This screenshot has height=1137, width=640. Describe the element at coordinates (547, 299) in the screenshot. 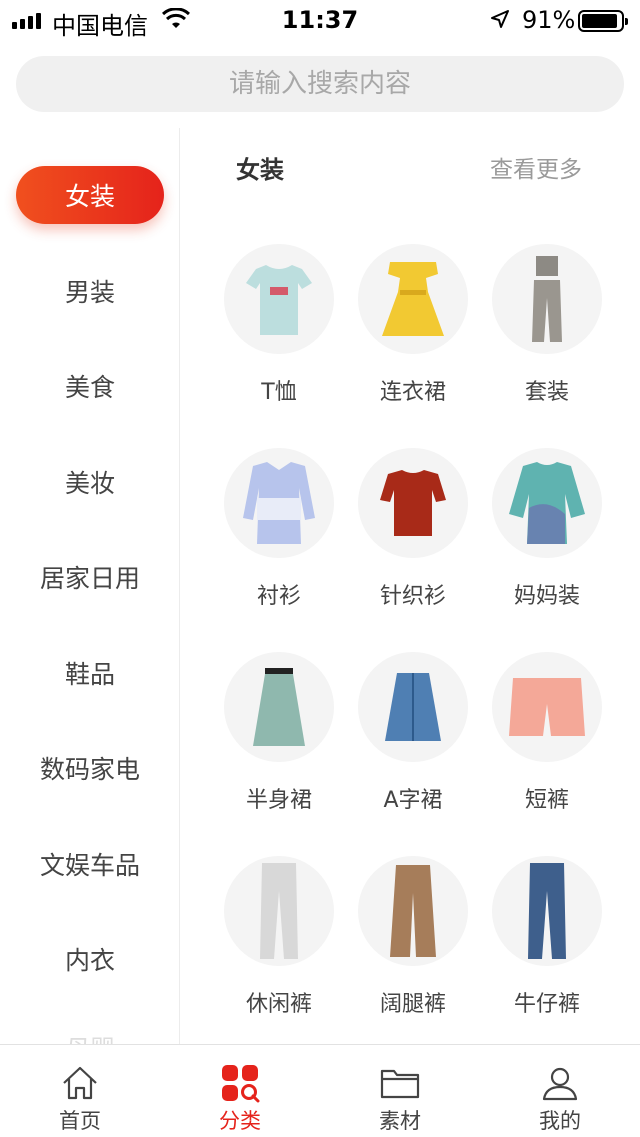

I see `set-outfit-icon` at that location.